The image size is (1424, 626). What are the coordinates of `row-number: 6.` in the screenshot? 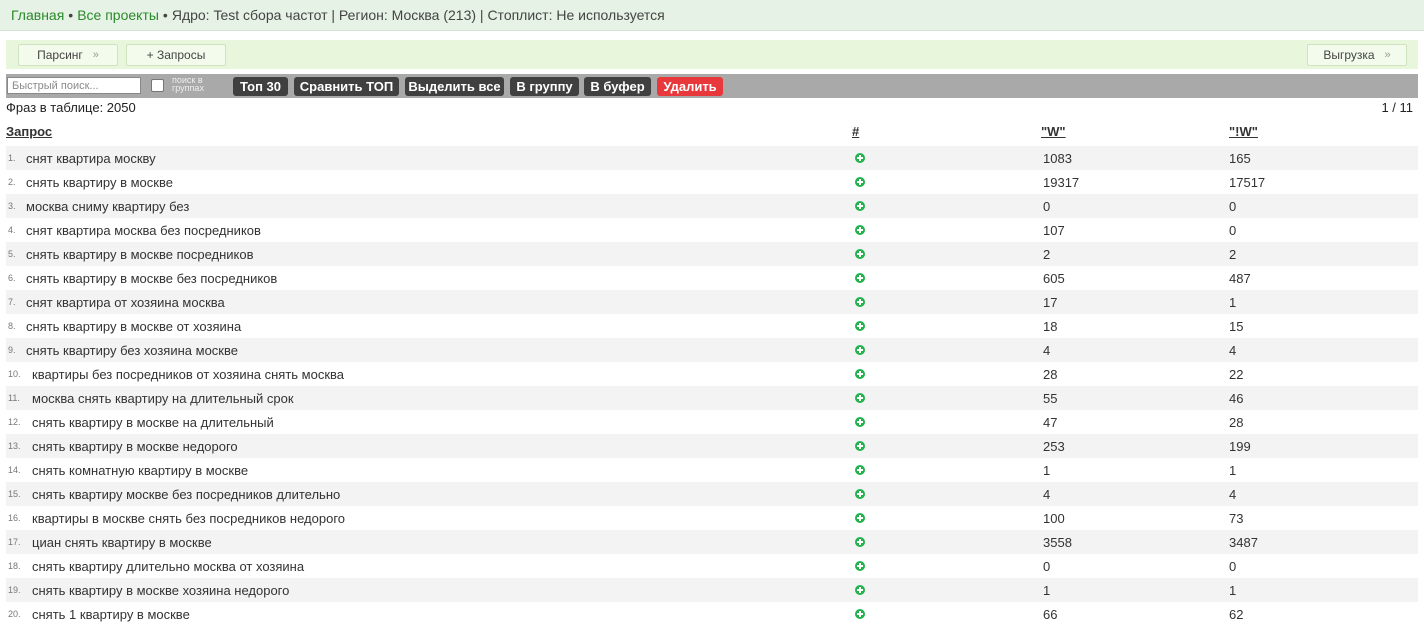 It's located at (12, 278).